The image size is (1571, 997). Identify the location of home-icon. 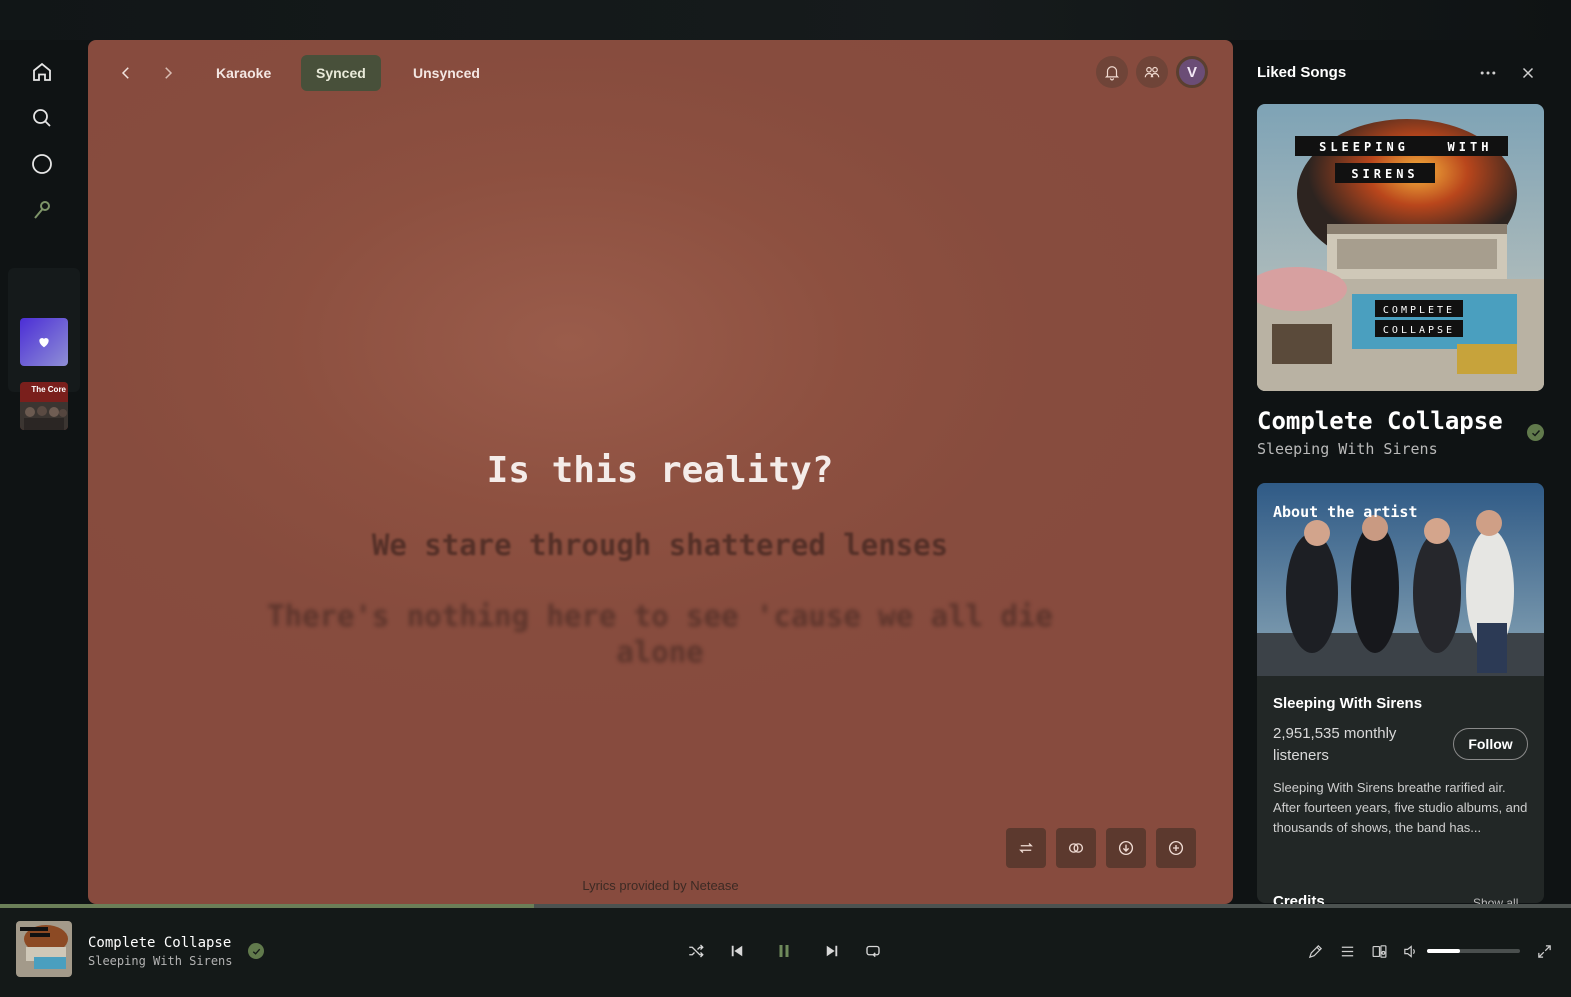
(42, 71).